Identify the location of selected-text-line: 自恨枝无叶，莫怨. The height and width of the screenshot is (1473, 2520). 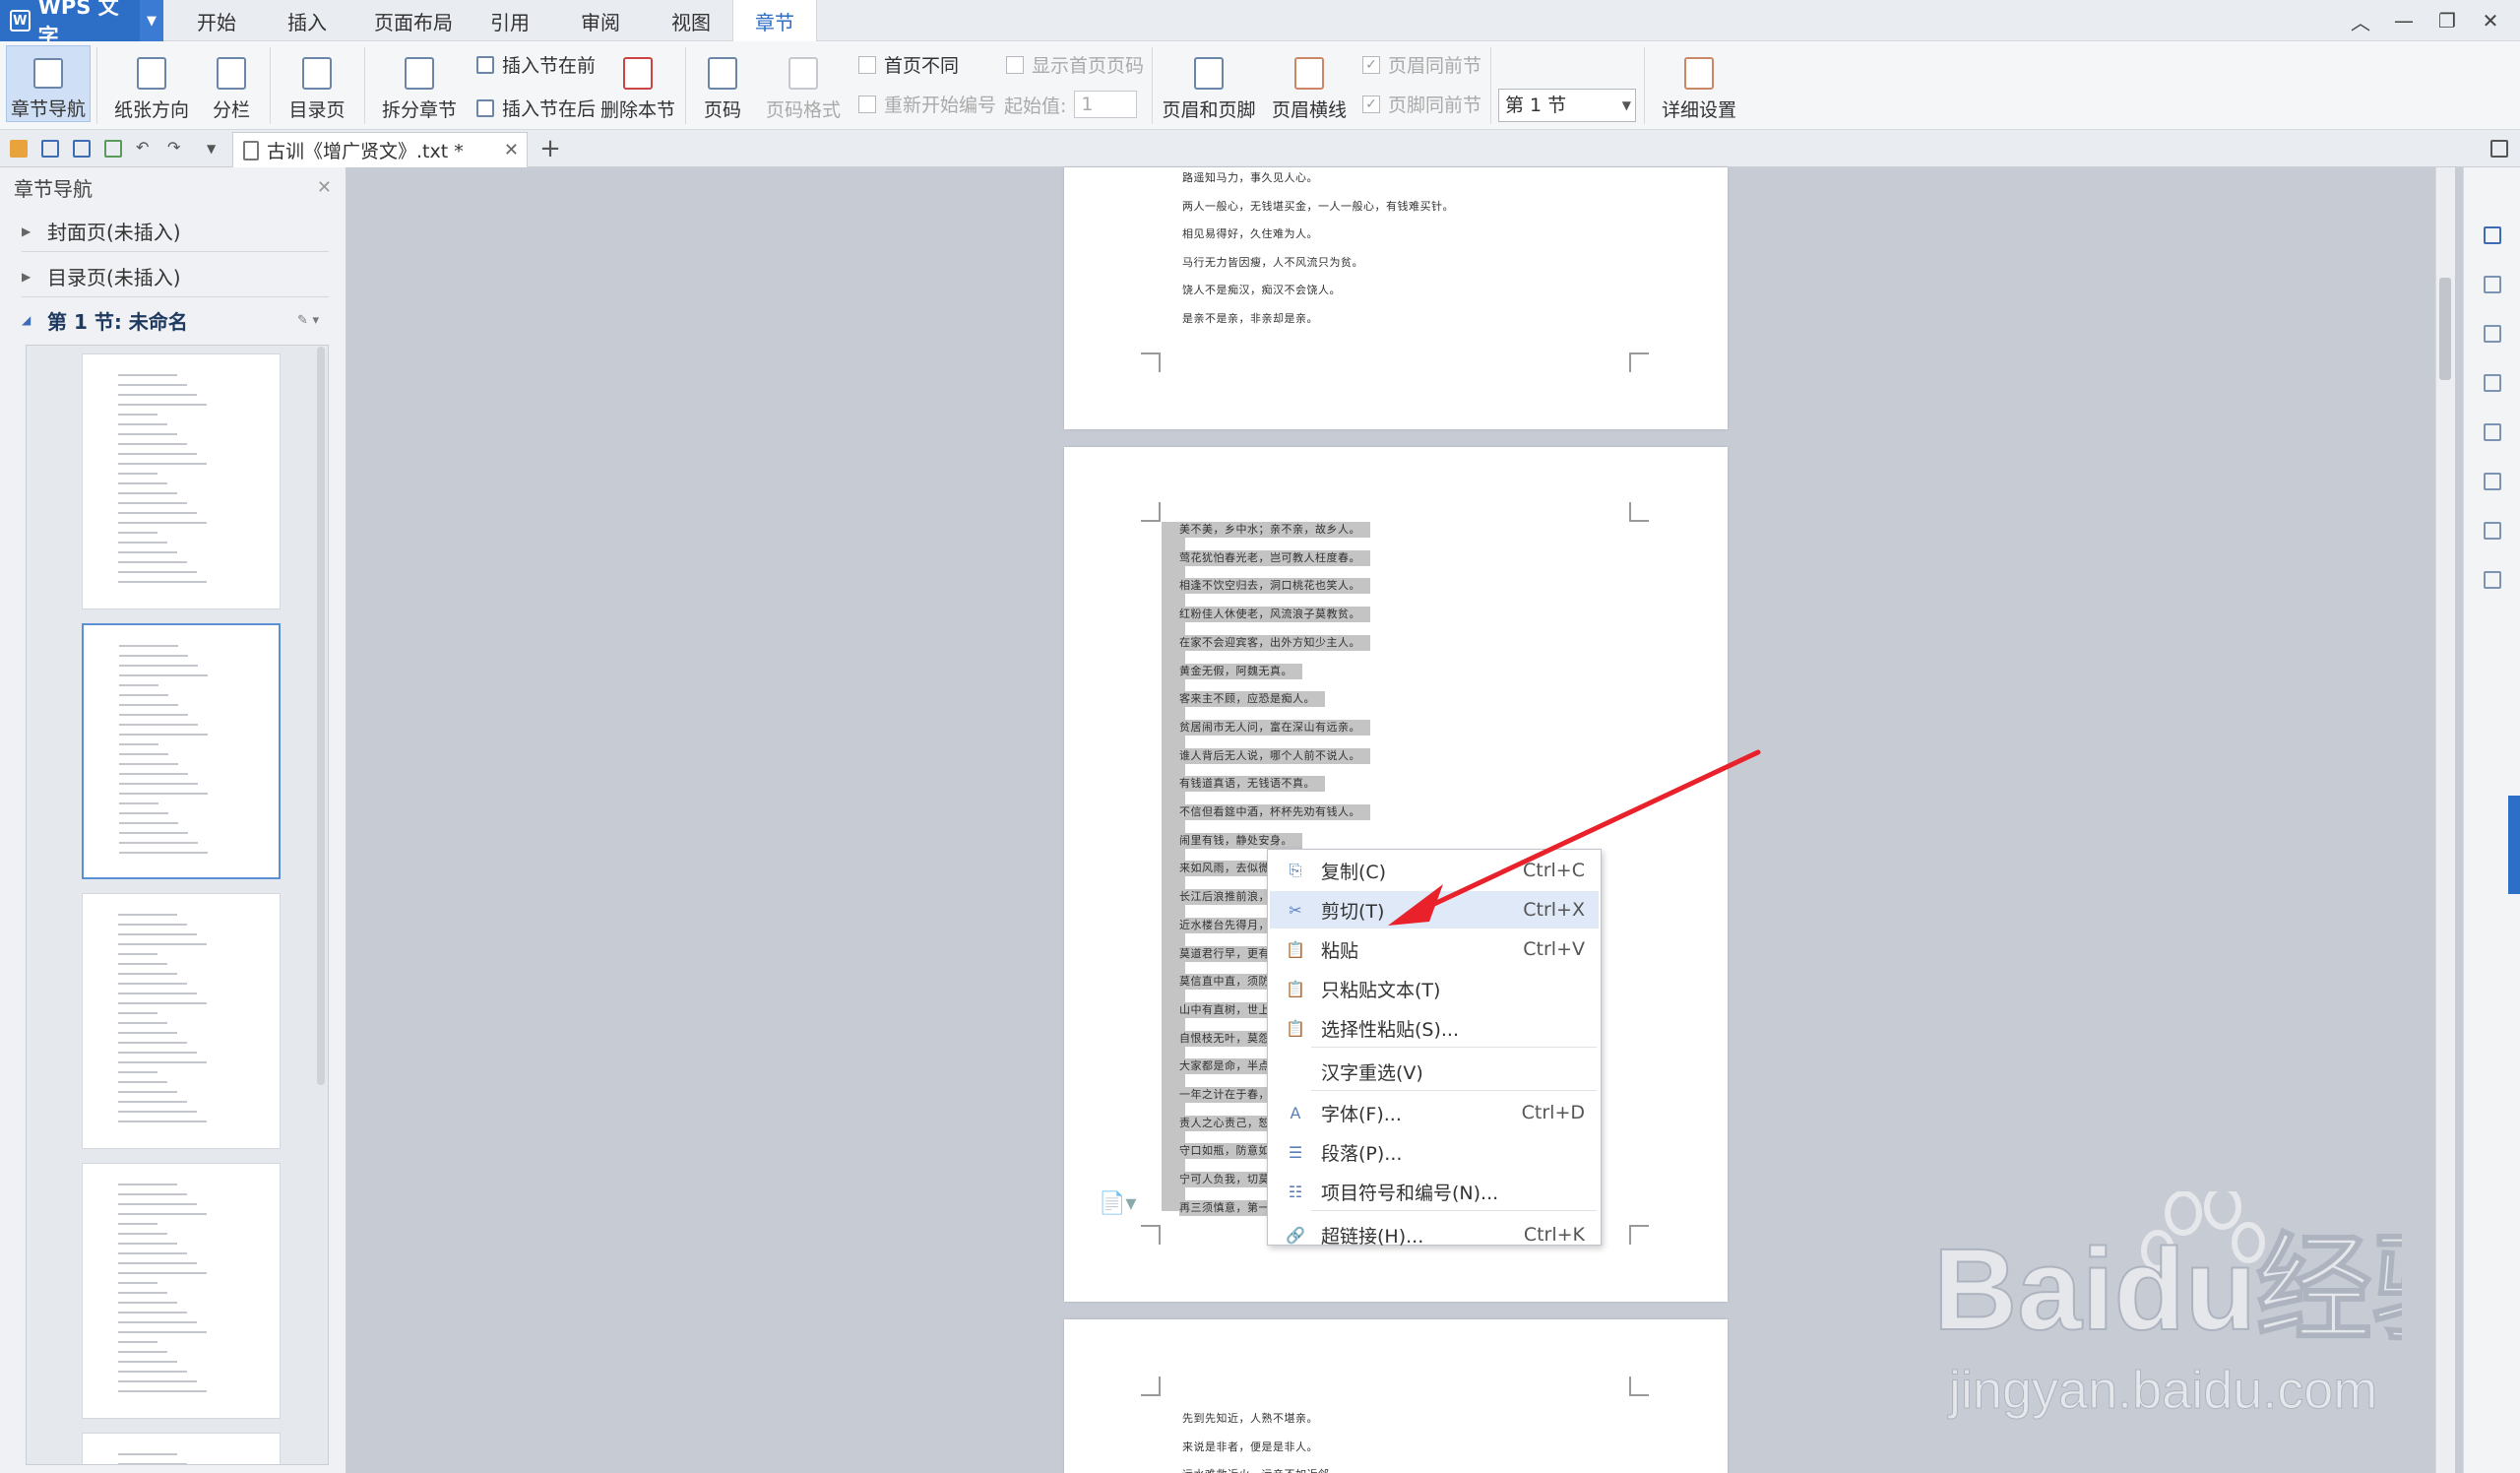
(1229, 1038).